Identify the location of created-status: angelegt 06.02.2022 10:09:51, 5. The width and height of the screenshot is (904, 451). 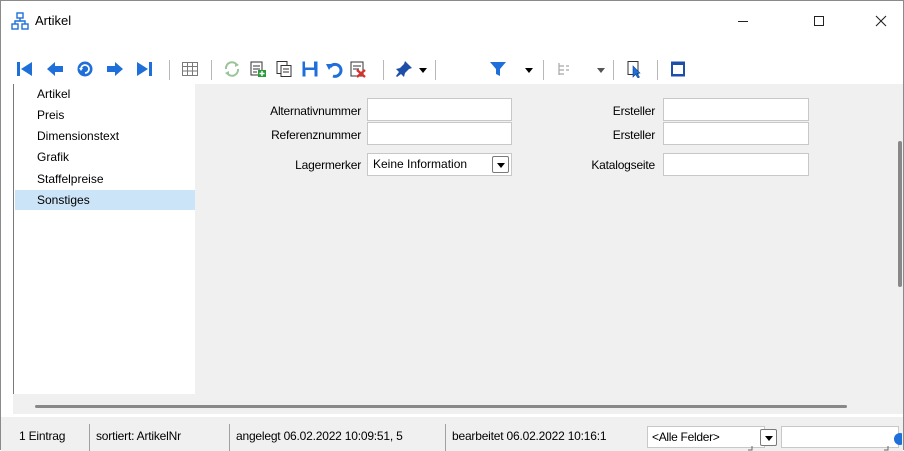
(336, 437).